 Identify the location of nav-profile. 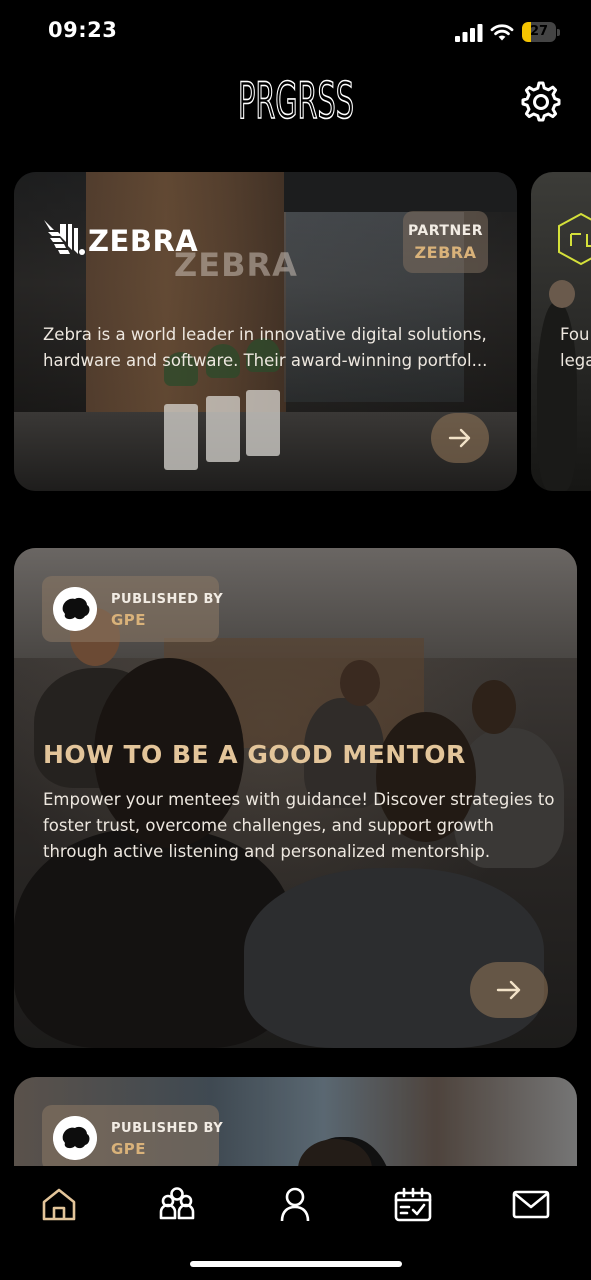
(295, 1204).